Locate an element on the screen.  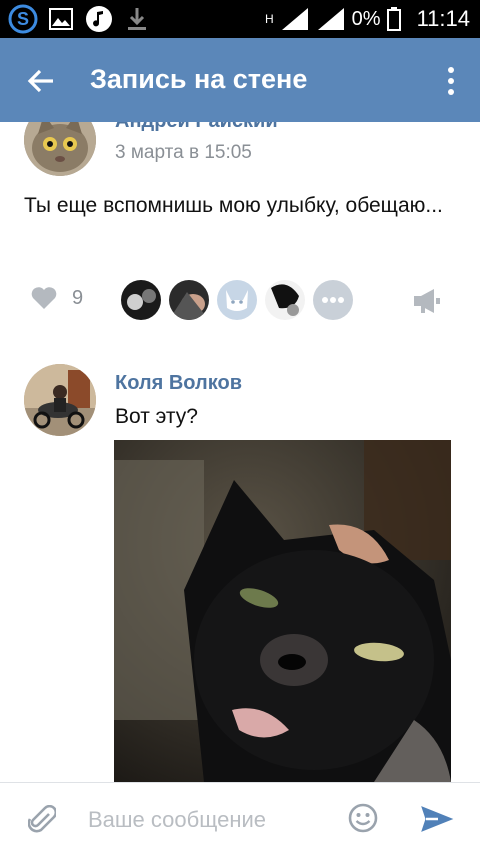
svg-text: S is located at coordinates (23, 19).